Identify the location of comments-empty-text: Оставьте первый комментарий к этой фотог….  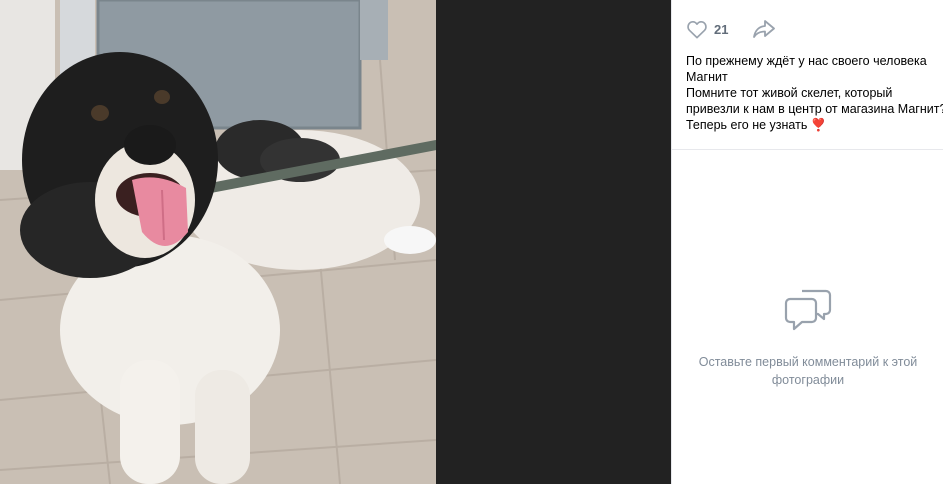
(807, 371).